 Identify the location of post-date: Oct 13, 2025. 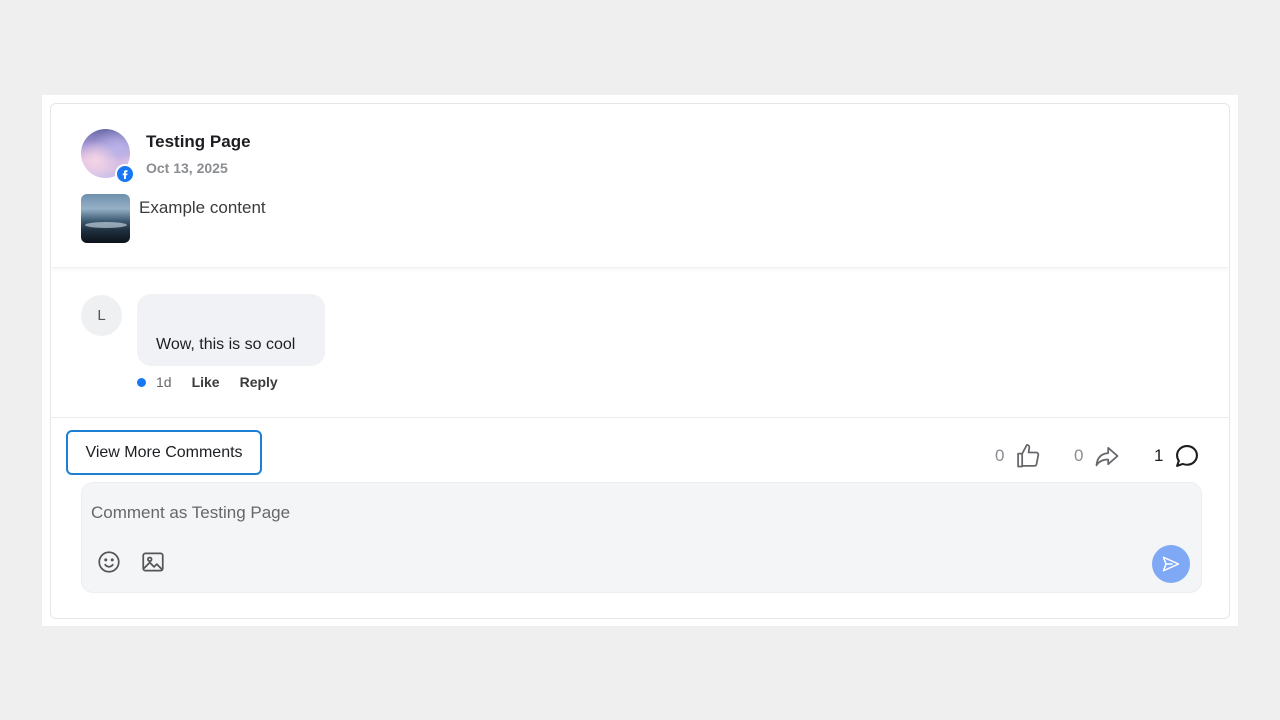
(187, 168).